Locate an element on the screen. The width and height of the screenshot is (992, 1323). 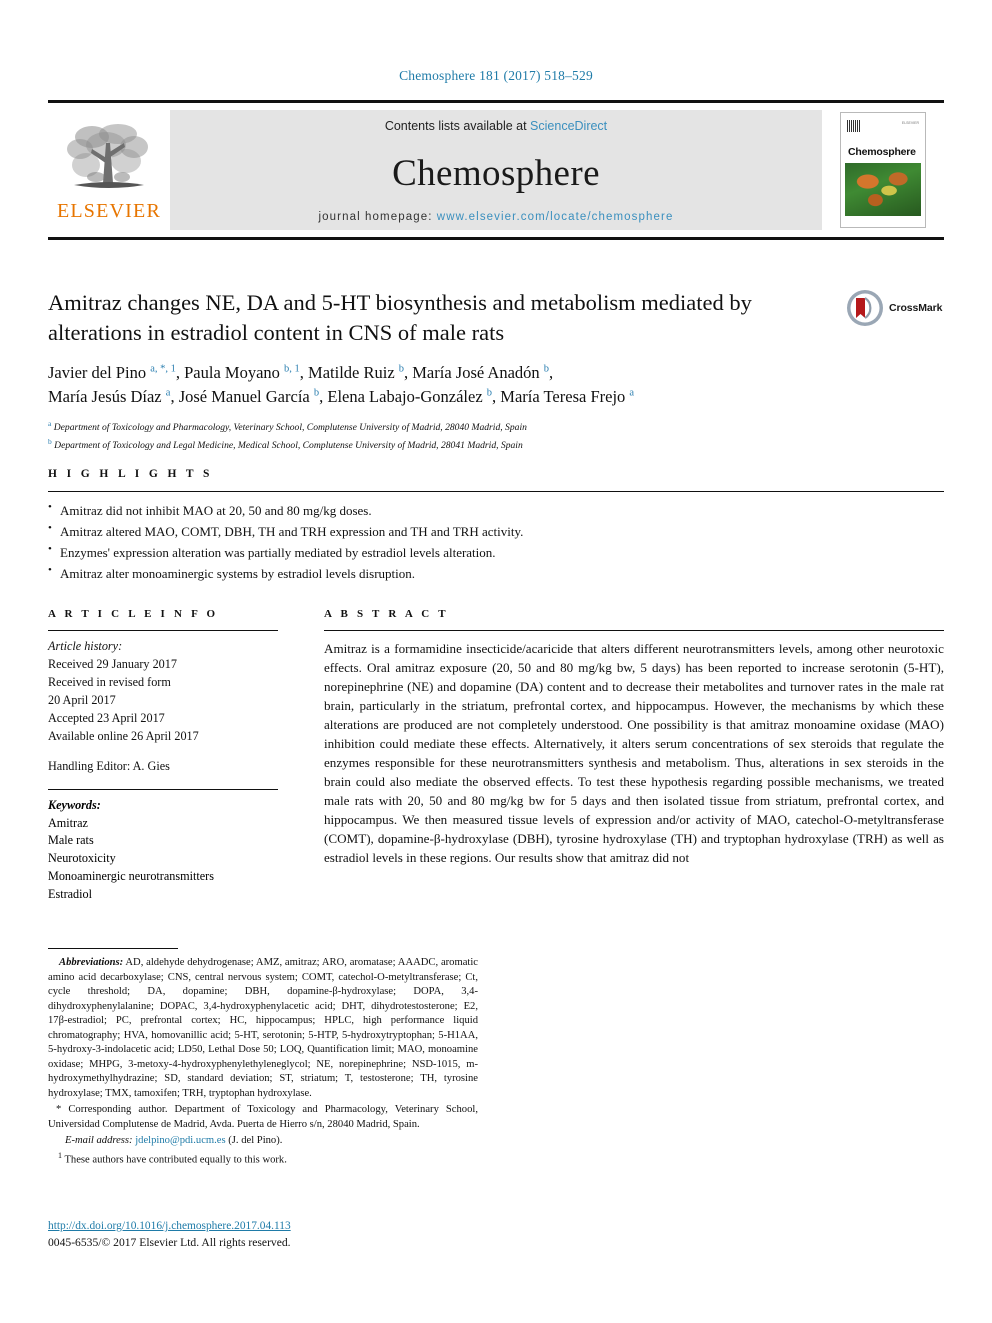
abbreviations-label: Abbreviations: is located at coordinates (91, 962).